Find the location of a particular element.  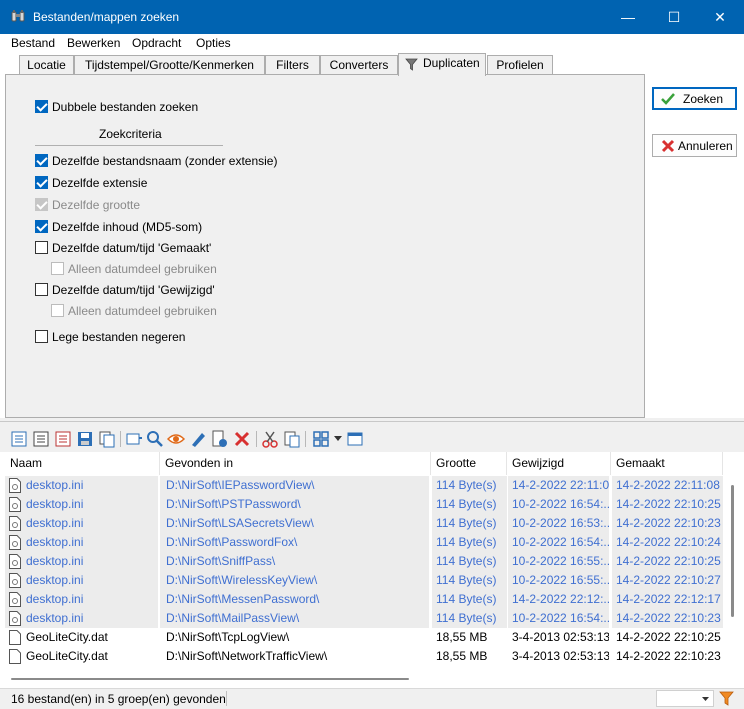

menu-bestand: Bestand is located at coordinates (33, 43).